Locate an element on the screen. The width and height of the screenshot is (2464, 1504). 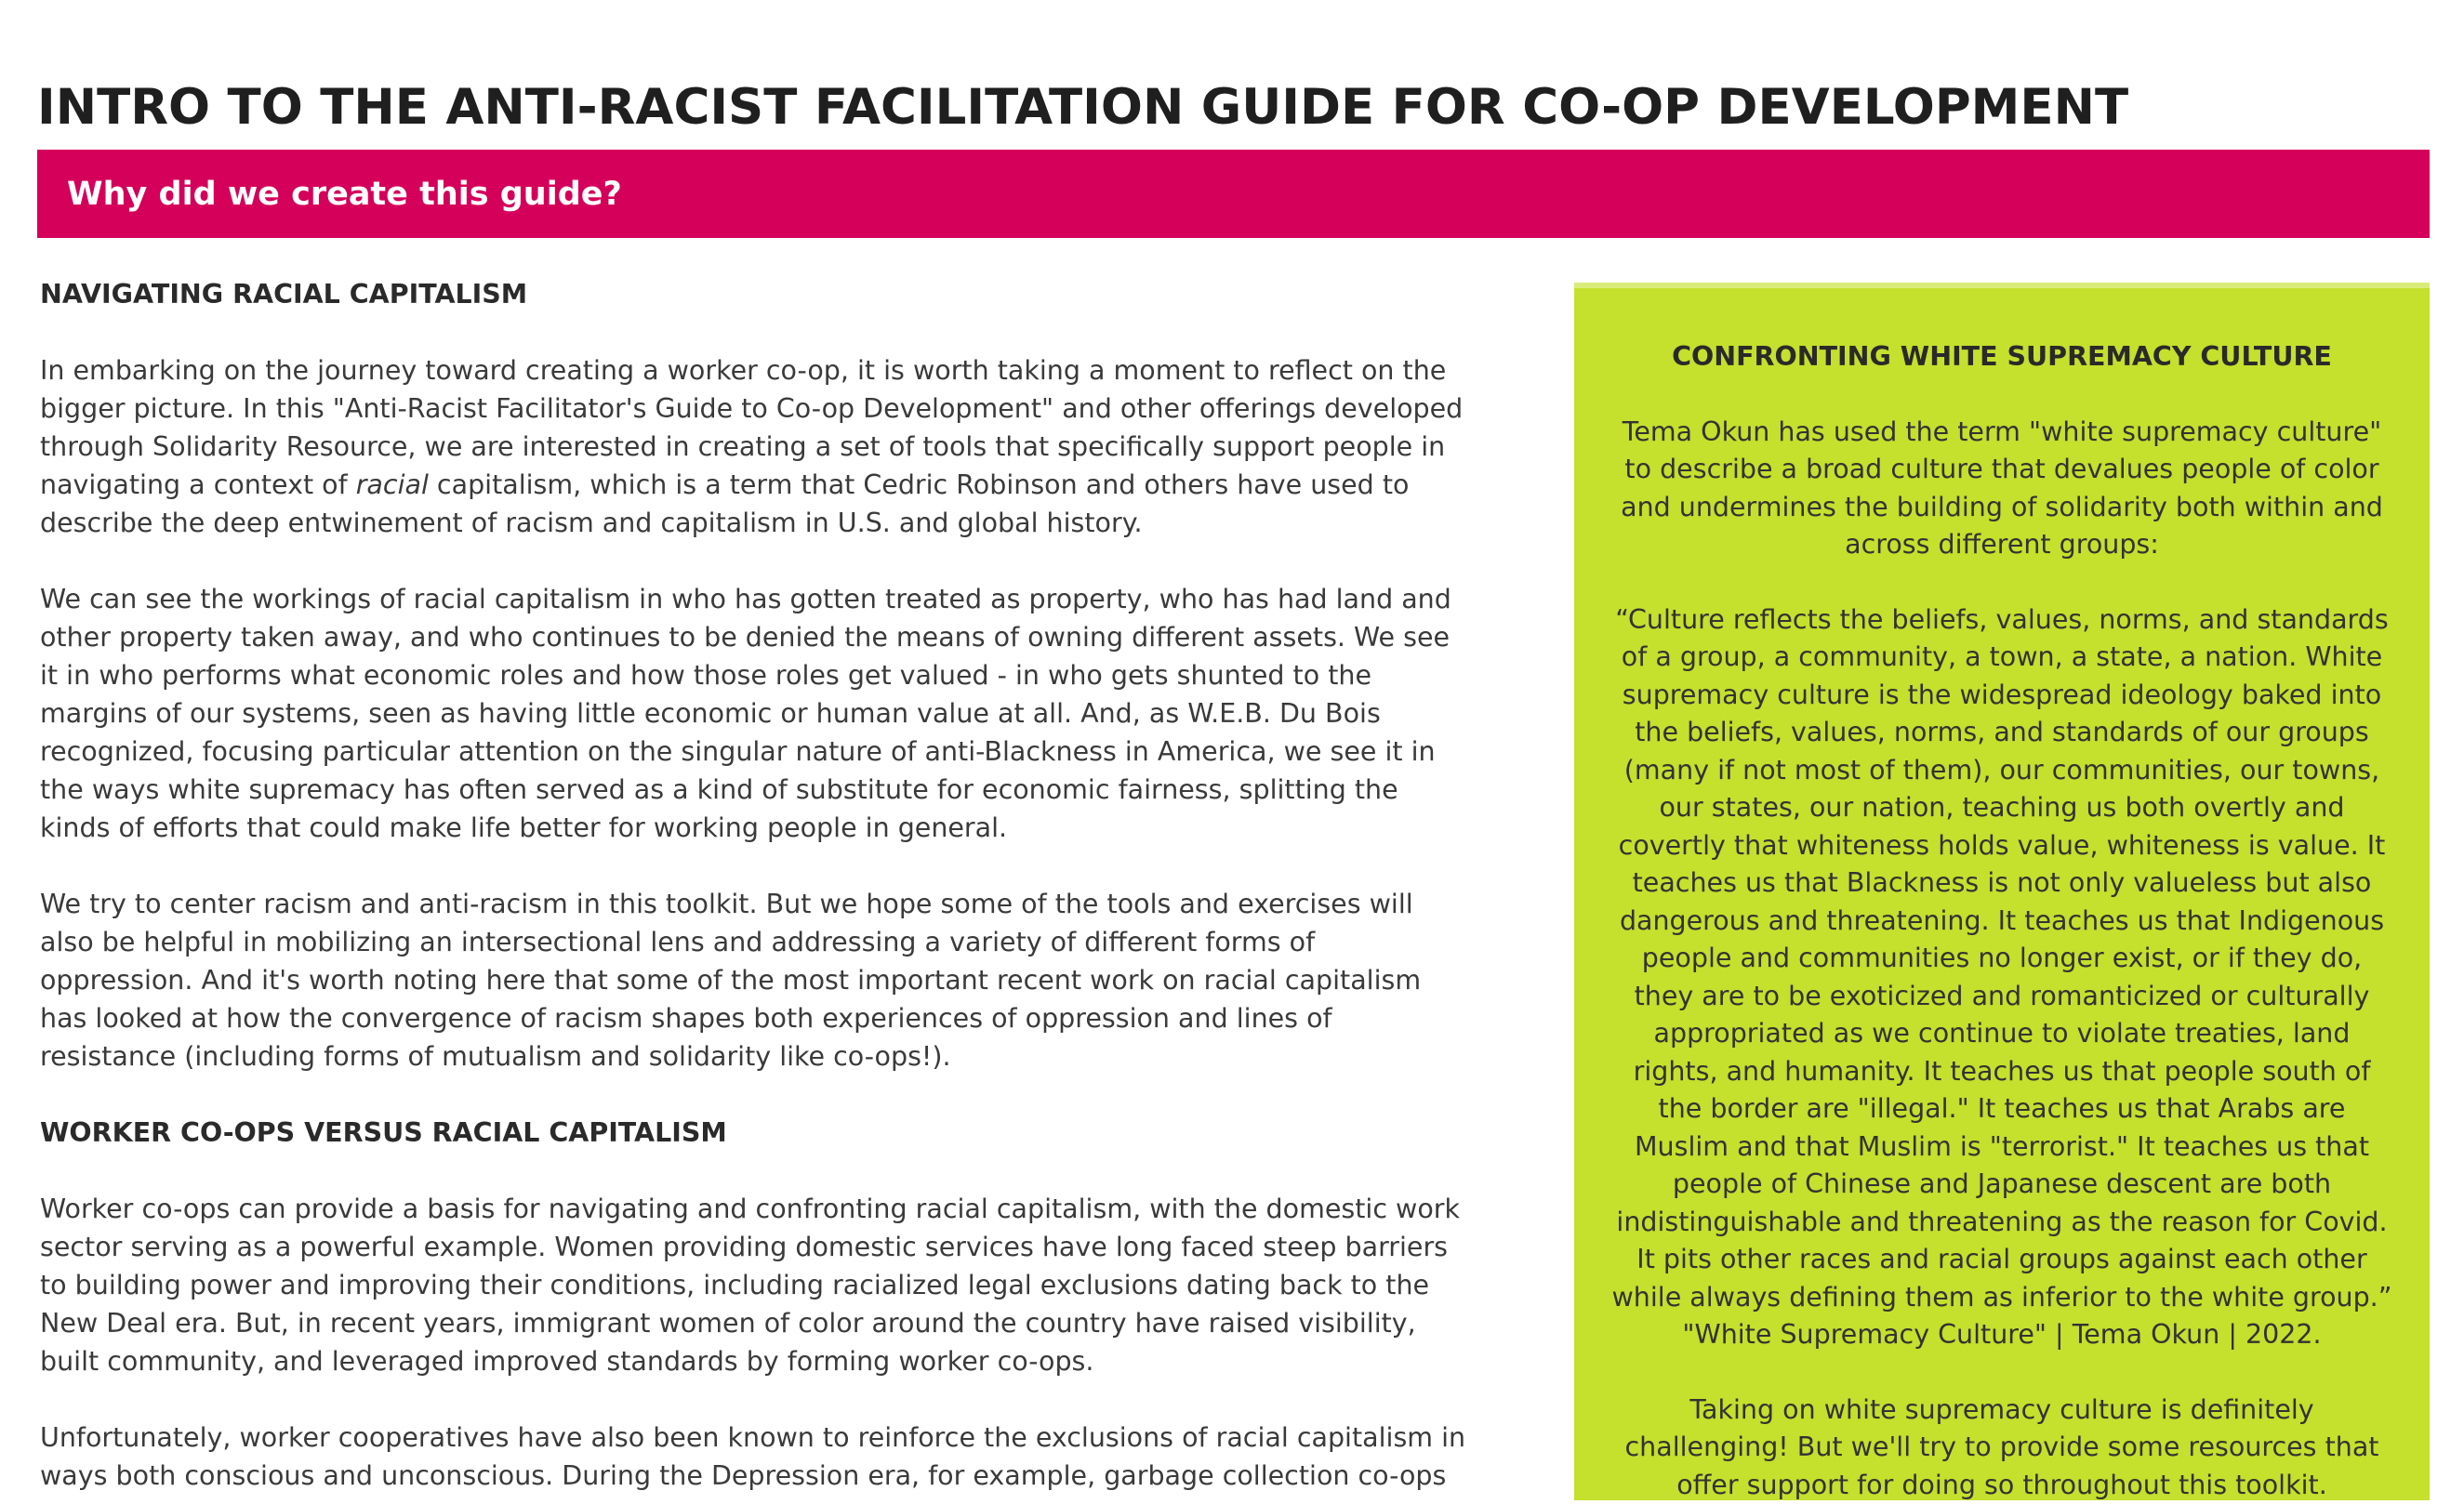
section-heading-worker-coops: WORKER CO-OPS VERSUS RACIAL CAPITALISM is located at coordinates (756, 1133).